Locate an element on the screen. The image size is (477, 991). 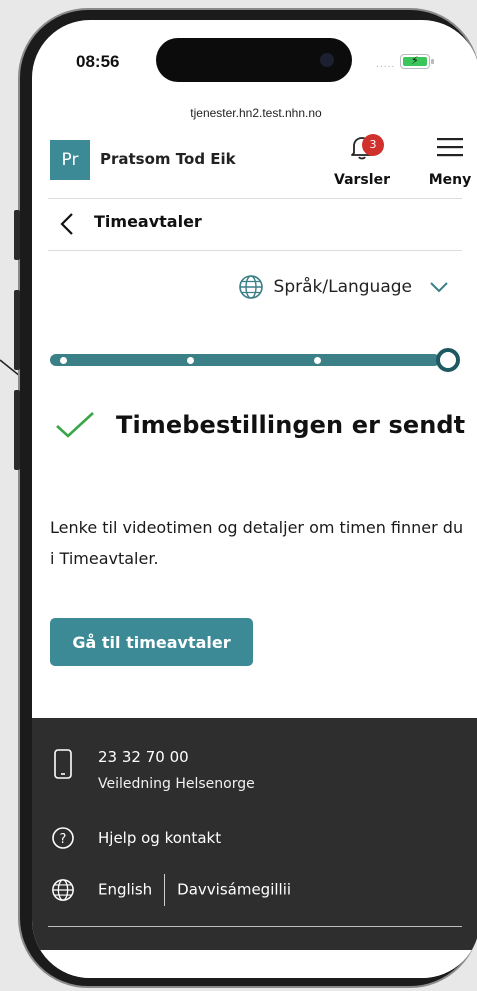
mobile-phone-icon is located at coordinates (63, 764).